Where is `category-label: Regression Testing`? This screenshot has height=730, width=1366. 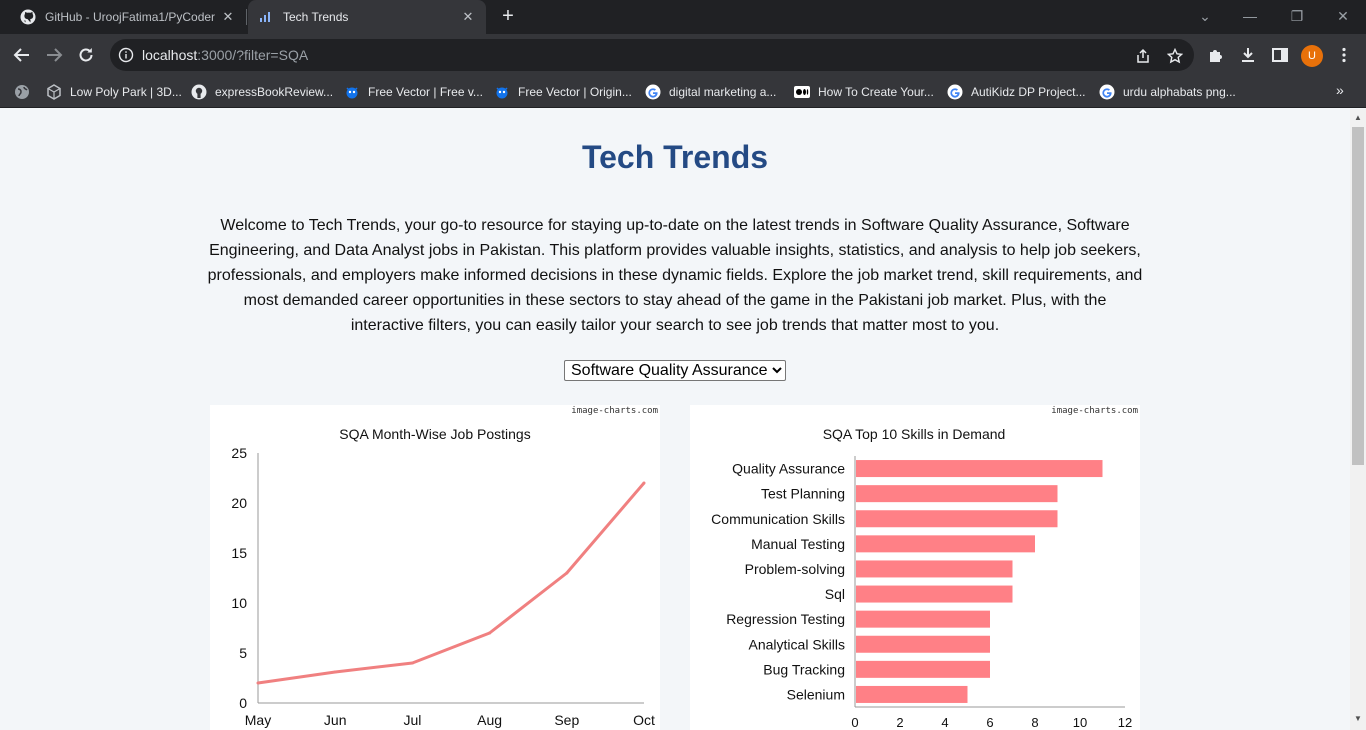 category-label: Regression Testing is located at coordinates (785, 619).